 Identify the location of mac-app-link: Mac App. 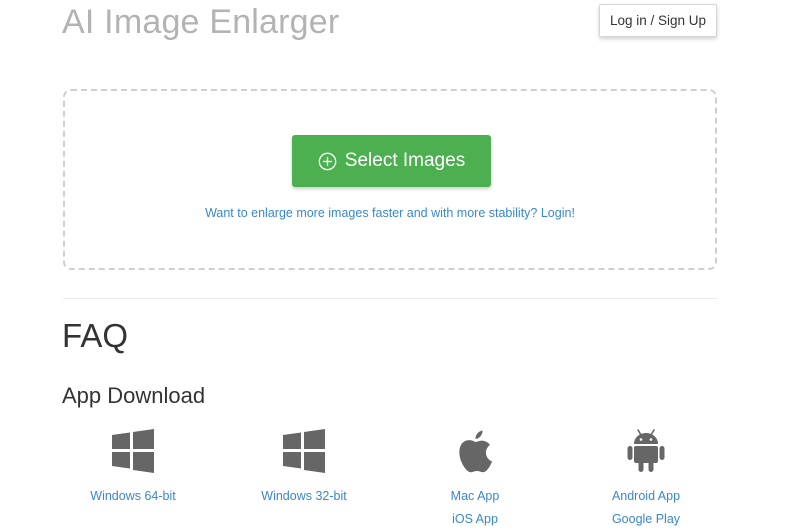
(475, 496).